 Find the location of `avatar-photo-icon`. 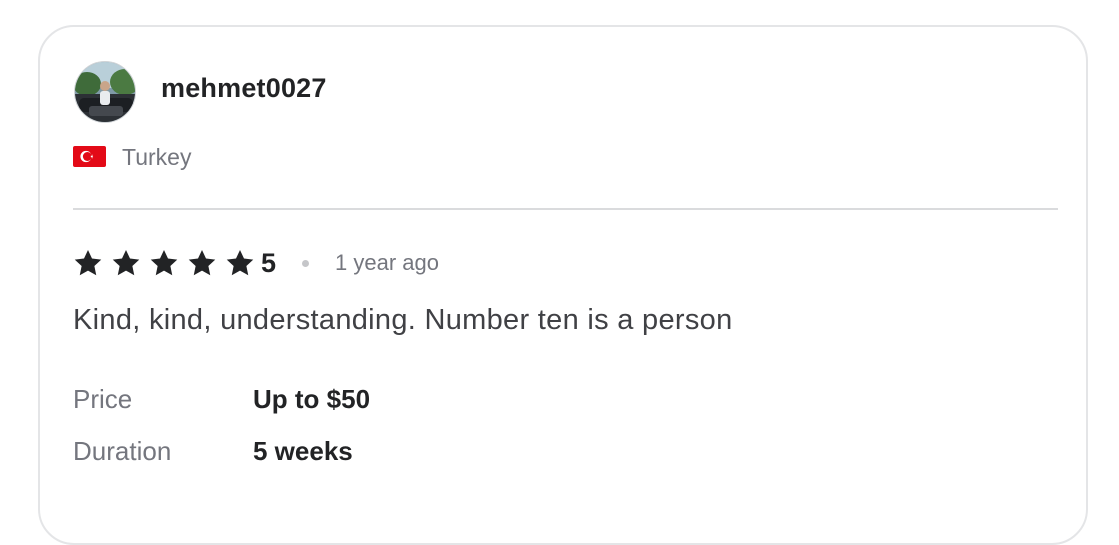

avatar-photo-icon is located at coordinates (105, 92).